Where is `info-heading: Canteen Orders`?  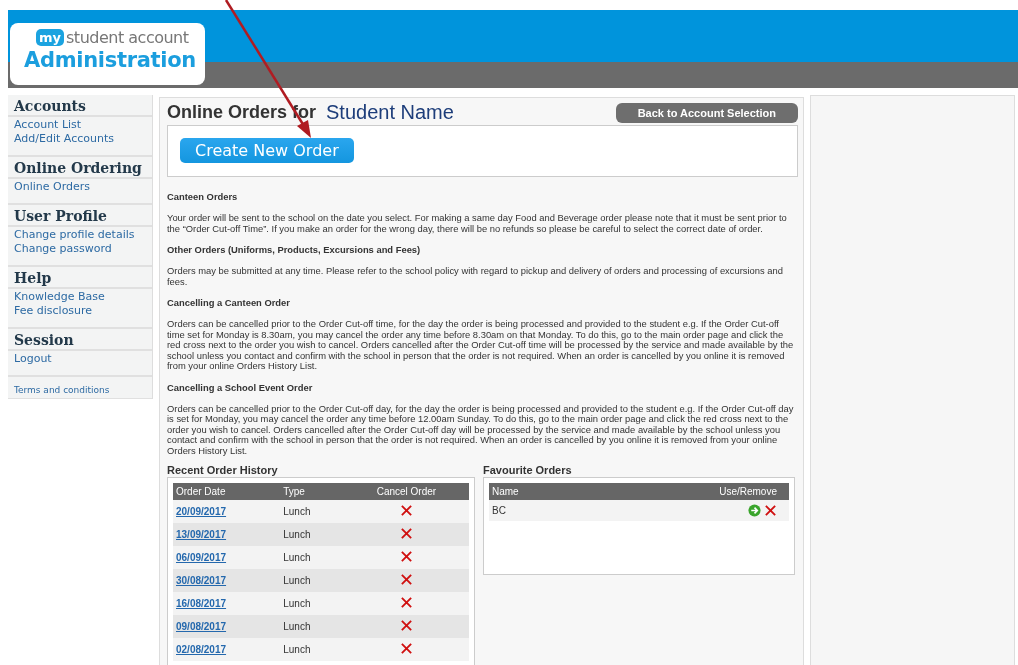
info-heading: Canteen Orders is located at coordinates (203, 196).